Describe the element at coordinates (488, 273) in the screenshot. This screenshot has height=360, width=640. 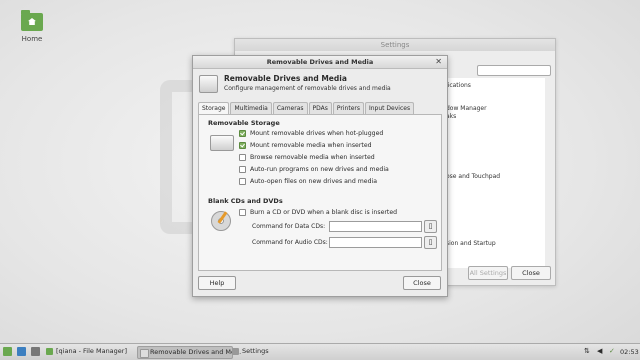
I see `all-settings-button: All Settings` at that location.